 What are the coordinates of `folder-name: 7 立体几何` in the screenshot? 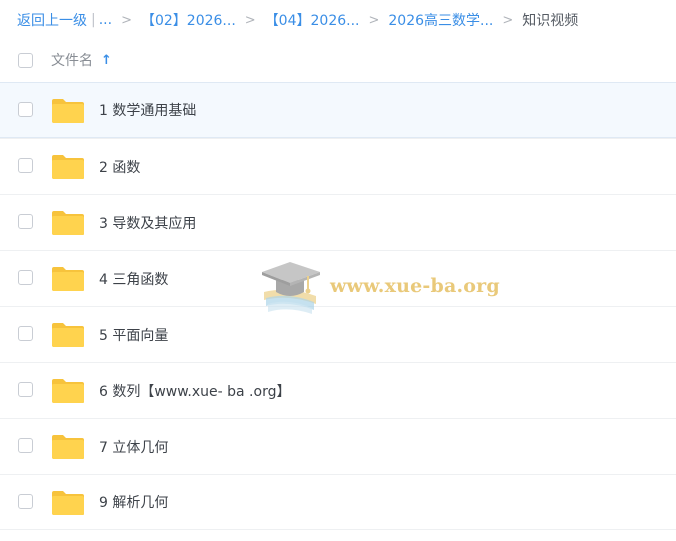 It's located at (133, 447).